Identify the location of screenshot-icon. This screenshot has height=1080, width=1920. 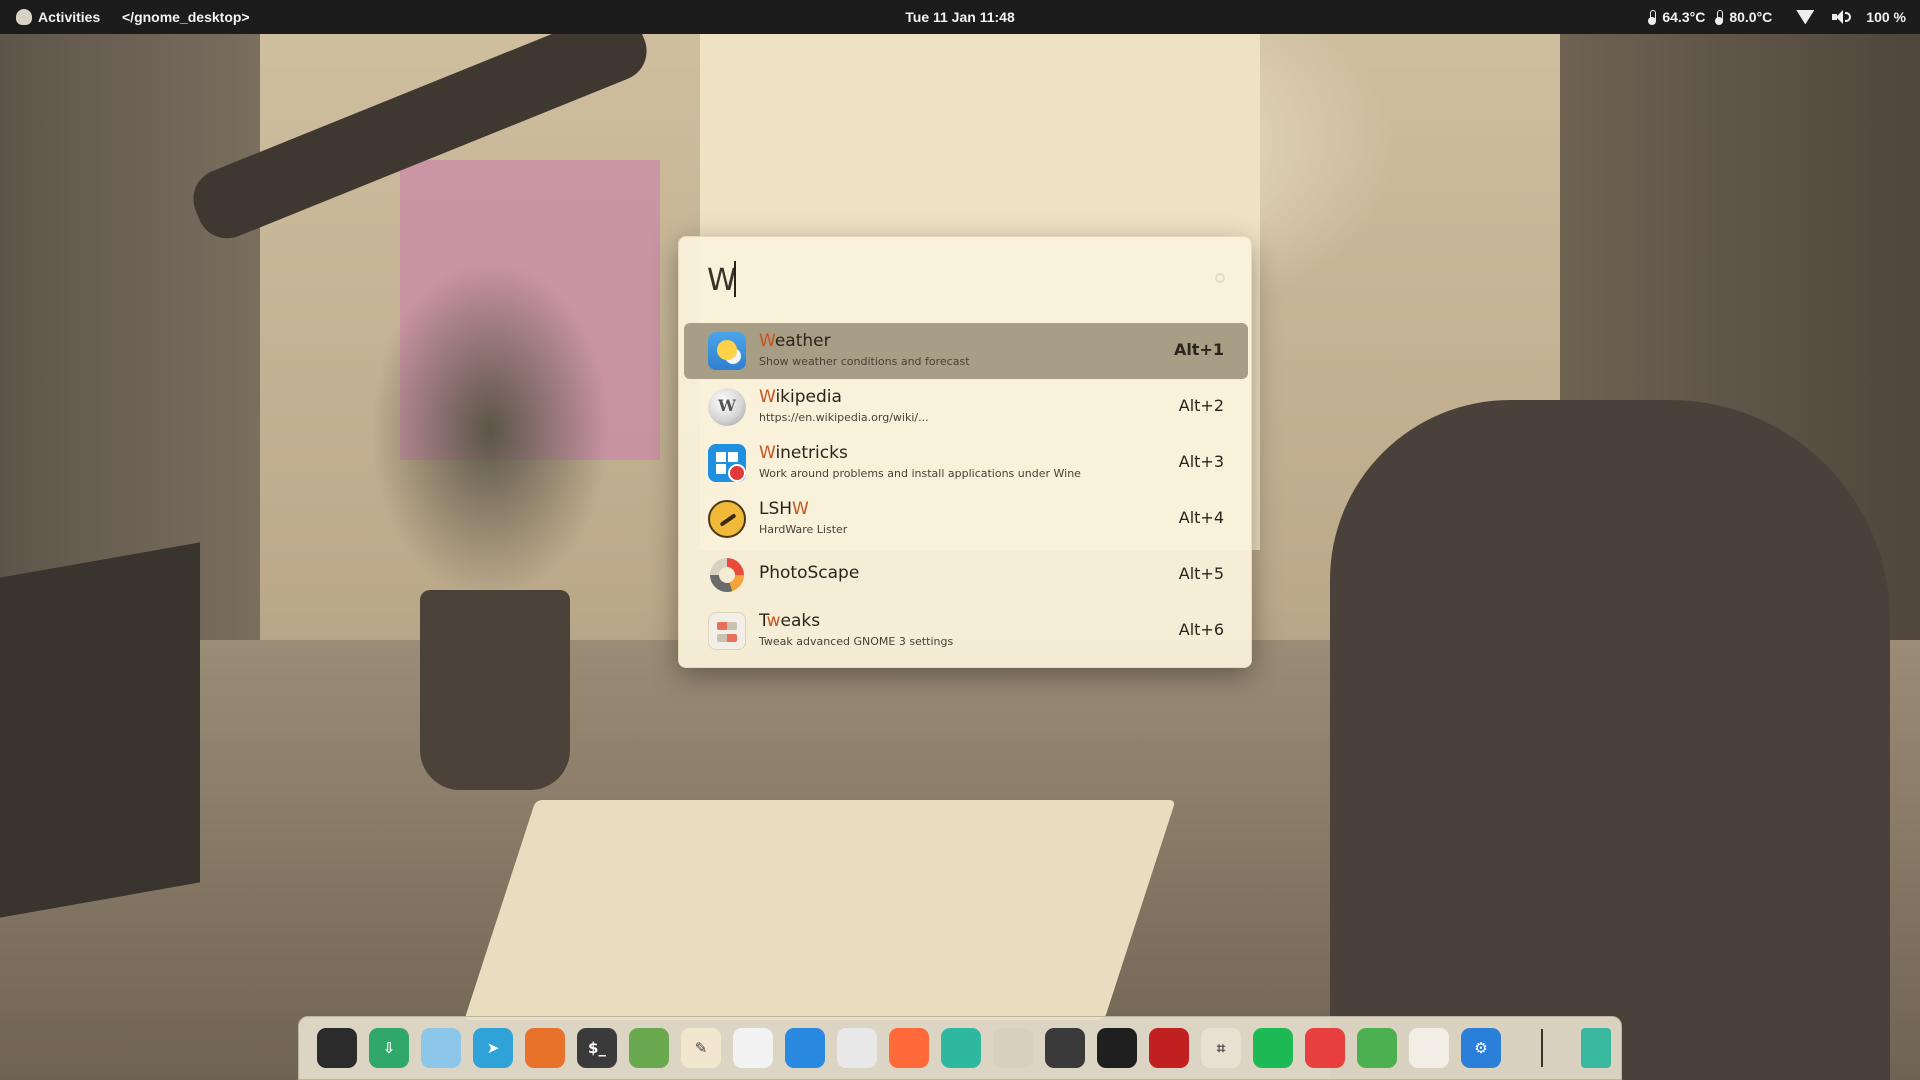
(961, 1048).